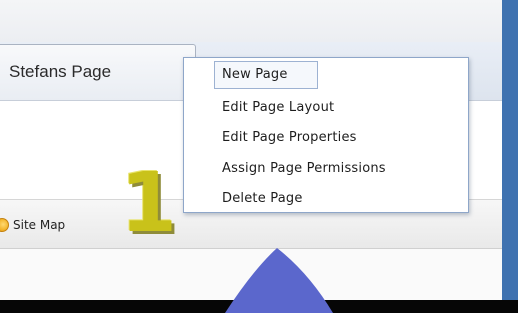 This screenshot has width=518, height=313. What do you see at coordinates (60, 71) in the screenshot?
I see `page-tab-label: Stefans Page` at bounding box center [60, 71].